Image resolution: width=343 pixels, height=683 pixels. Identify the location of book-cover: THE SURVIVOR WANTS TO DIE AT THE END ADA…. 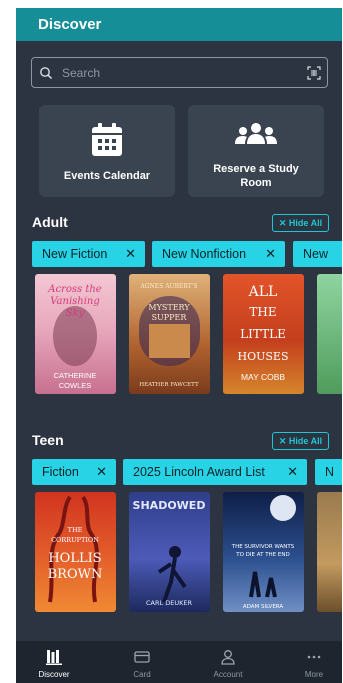
(263, 552).